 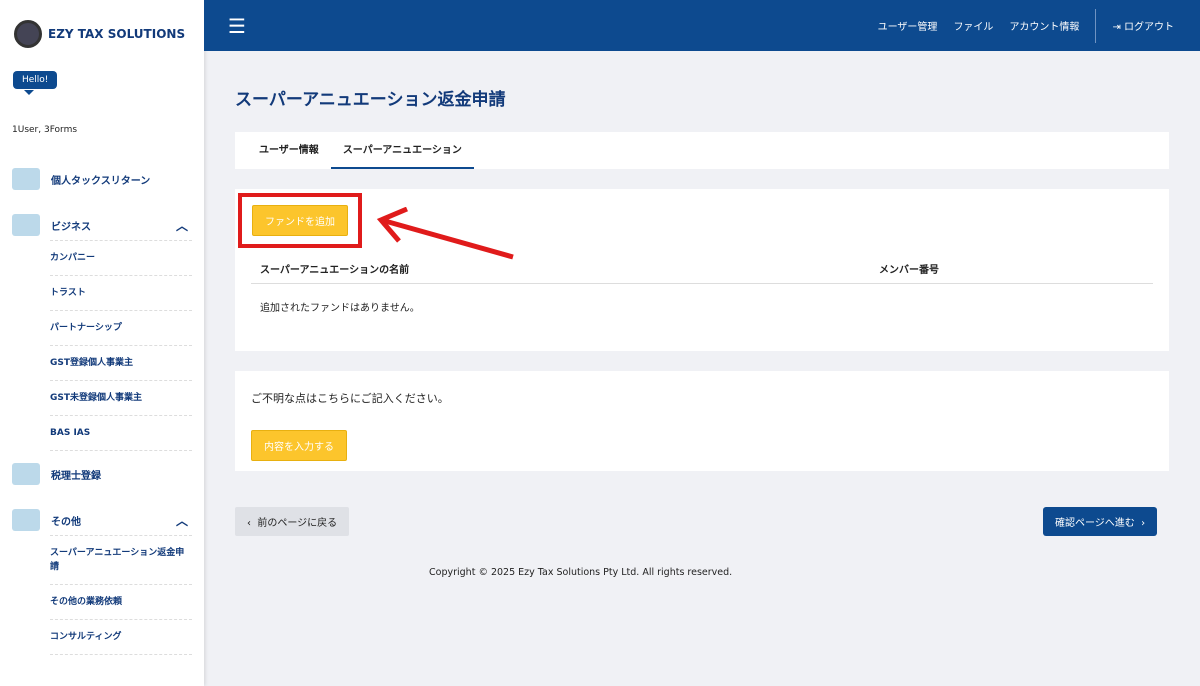 I want to click on sidebar-item-business: ビジネス ︿, so click(x=102, y=225).